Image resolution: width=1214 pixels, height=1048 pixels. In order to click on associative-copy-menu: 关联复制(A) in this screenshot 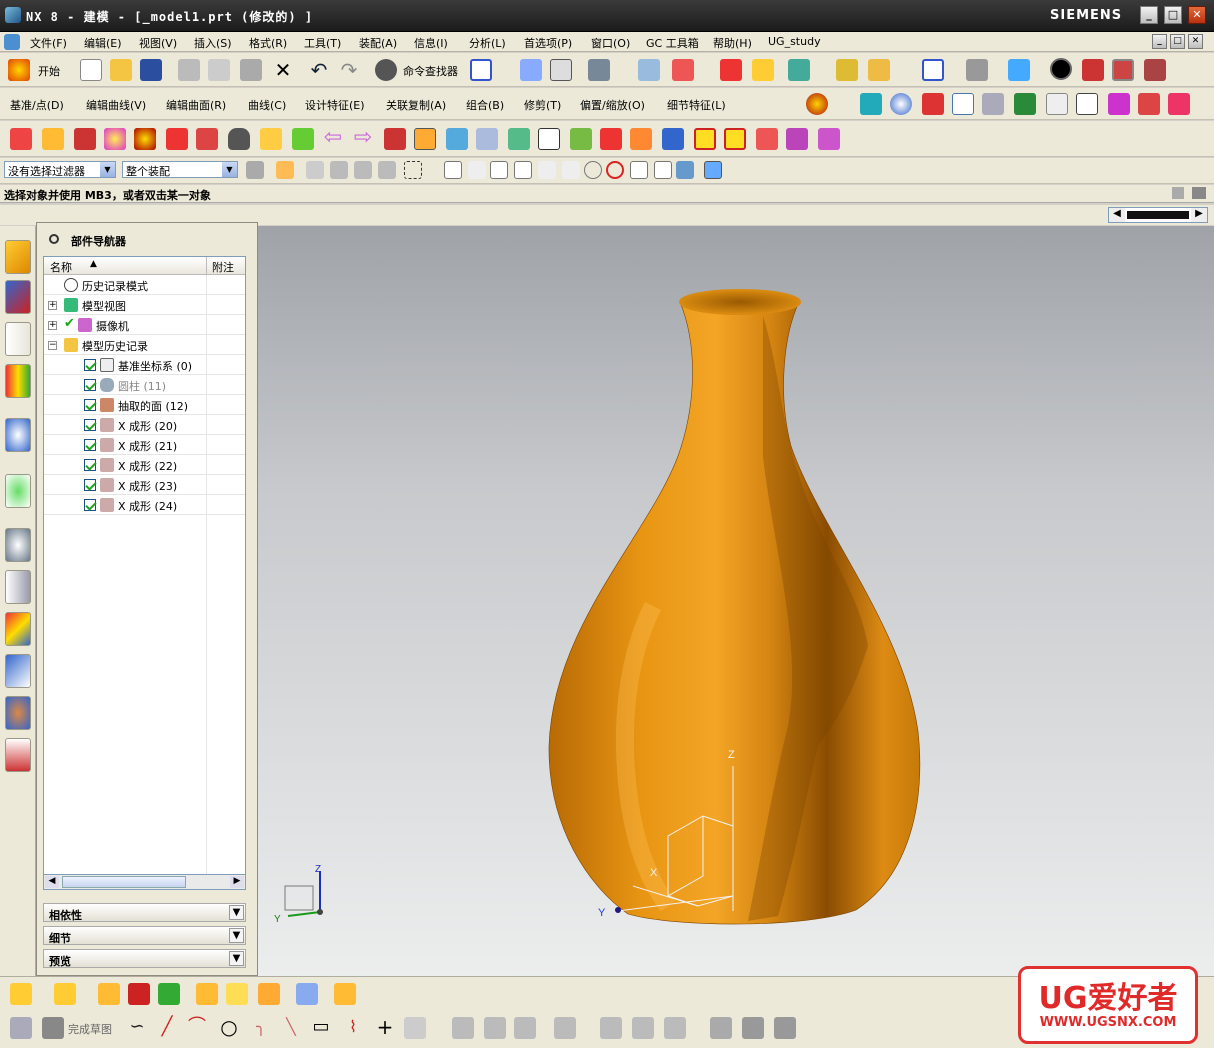, I will do `click(416, 105)`.